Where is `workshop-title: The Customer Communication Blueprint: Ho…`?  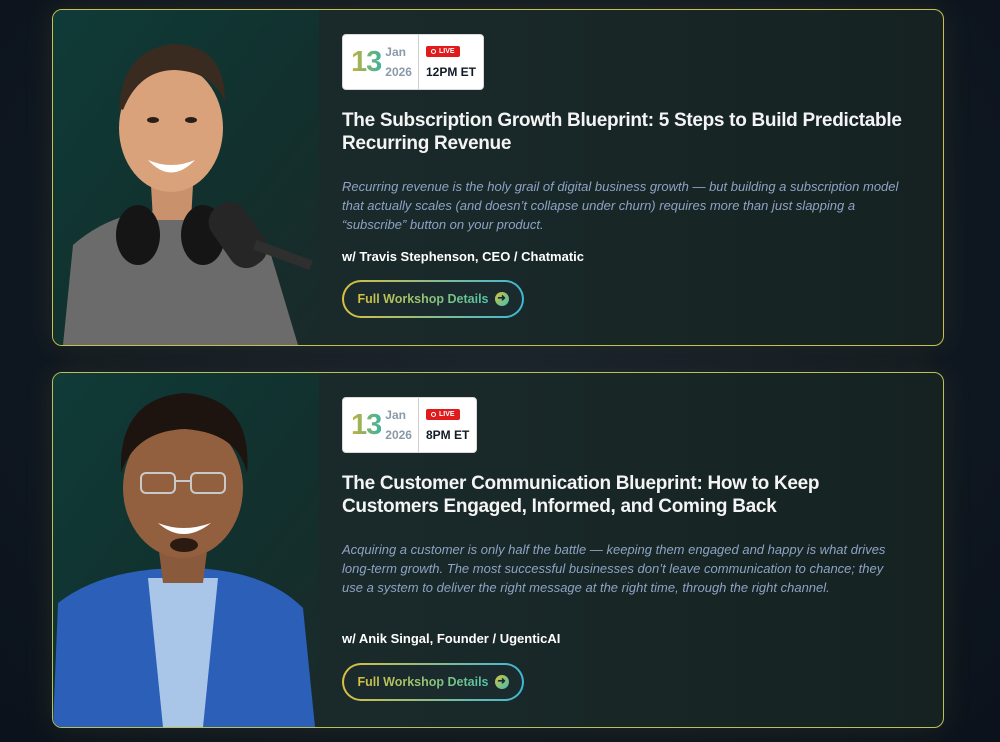
workshop-title: The Customer Communication Blueprint: Ho… is located at coordinates (581, 495).